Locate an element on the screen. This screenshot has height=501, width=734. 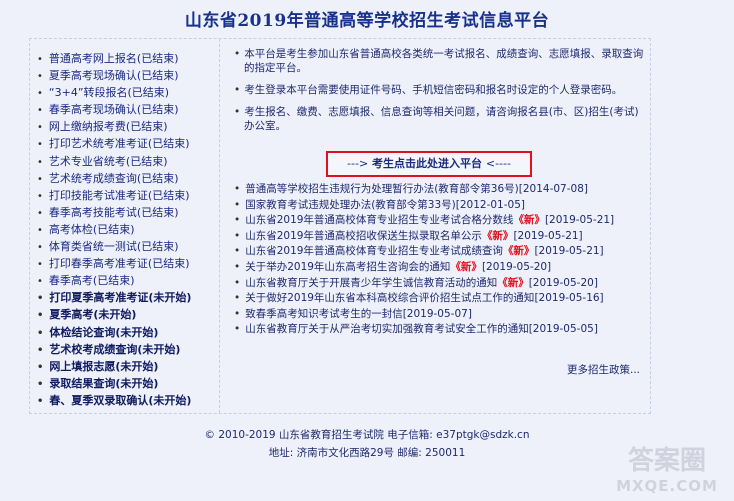
left-menu-item: 普通高考网上报名(已结束) is located at coordinates (128, 58).